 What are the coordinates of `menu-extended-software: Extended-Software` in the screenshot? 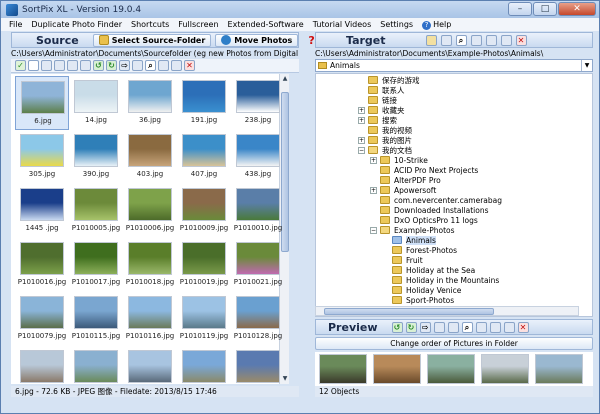 It's located at (266, 24).